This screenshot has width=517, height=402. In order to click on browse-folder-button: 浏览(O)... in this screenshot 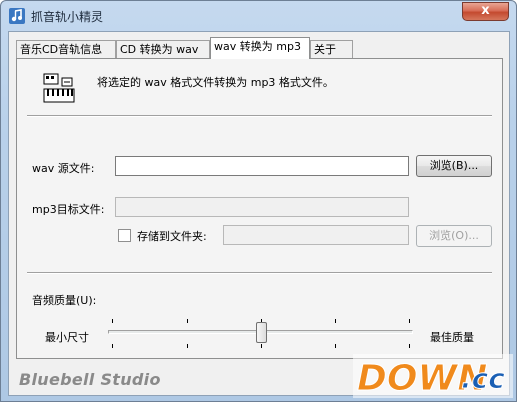, I will do `click(454, 236)`.